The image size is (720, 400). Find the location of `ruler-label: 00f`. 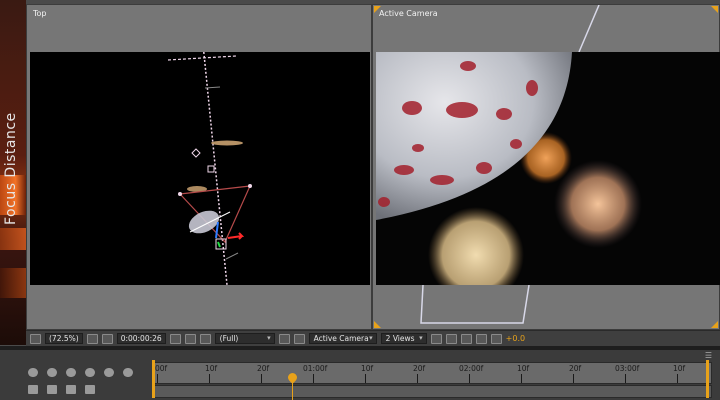

ruler-label: 00f is located at coordinates (161, 368).